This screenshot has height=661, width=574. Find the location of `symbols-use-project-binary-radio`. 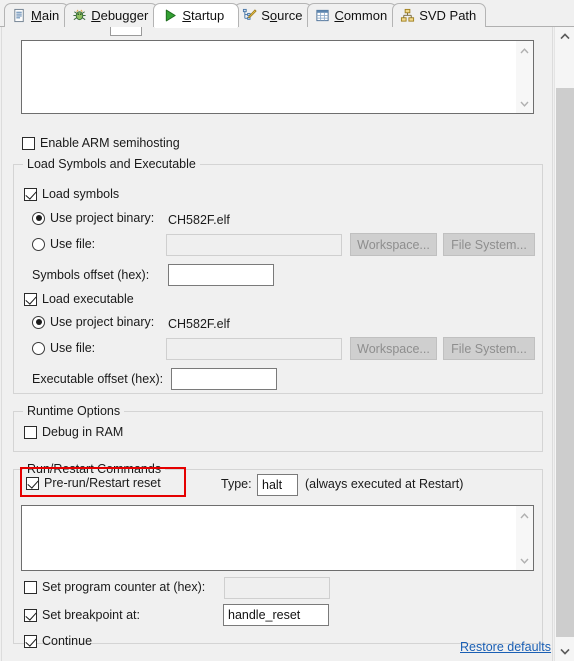

symbols-use-project-binary-radio is located at coordinates (38, 218).